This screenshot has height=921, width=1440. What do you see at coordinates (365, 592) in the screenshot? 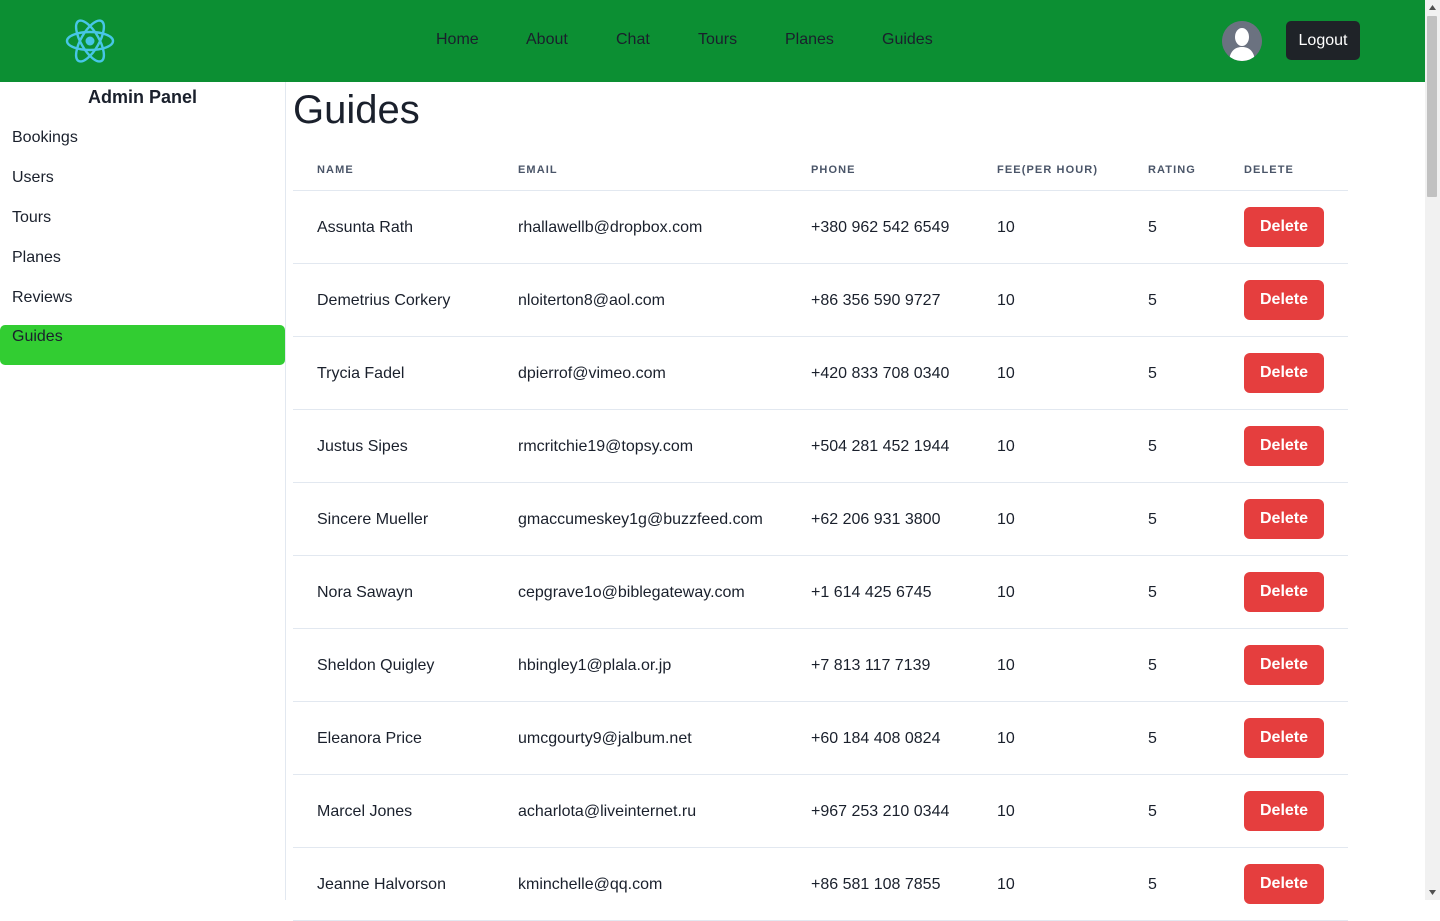
I see `cell-name: Nora Sawayn` at bounding box center [365, 592].